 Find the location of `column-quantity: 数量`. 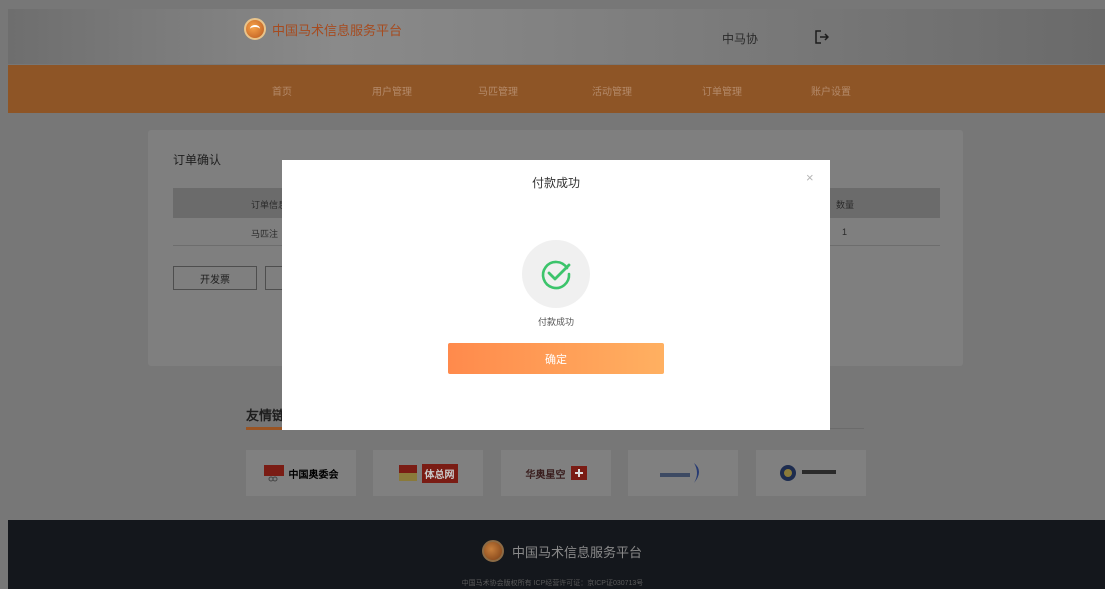

column-quantity: 数量 is located at coordinates (845, 205).